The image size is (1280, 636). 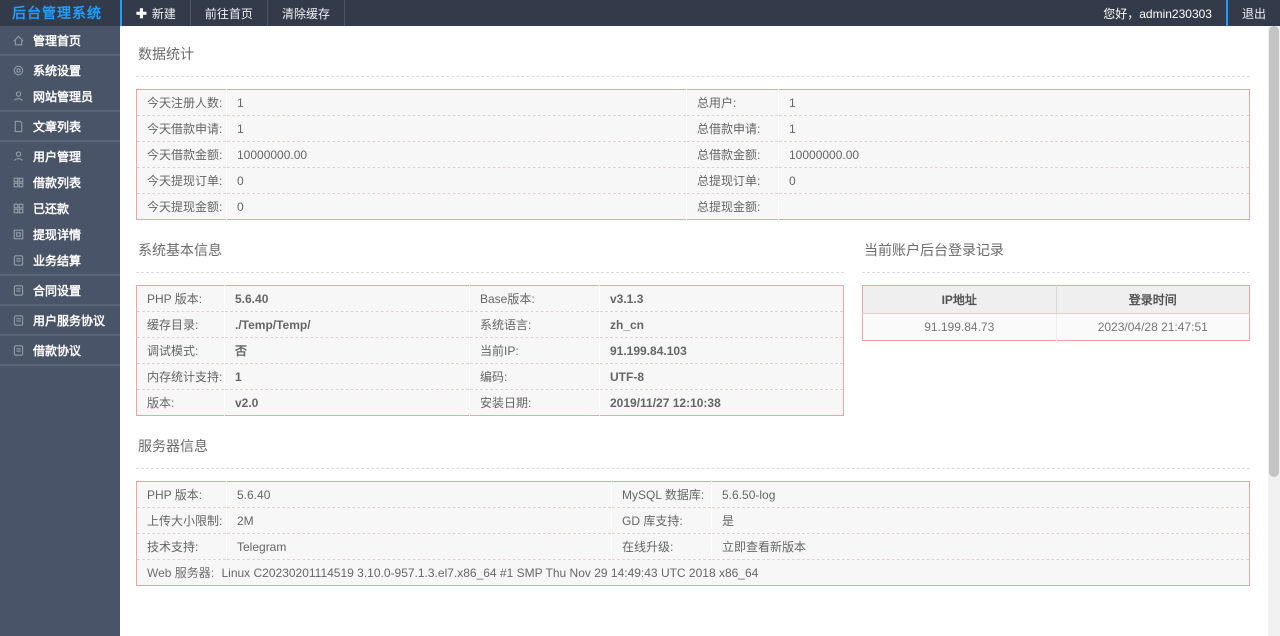 I want to click on login-records-title: 当前账户后台登录记录, so click(x=1056, y=254).